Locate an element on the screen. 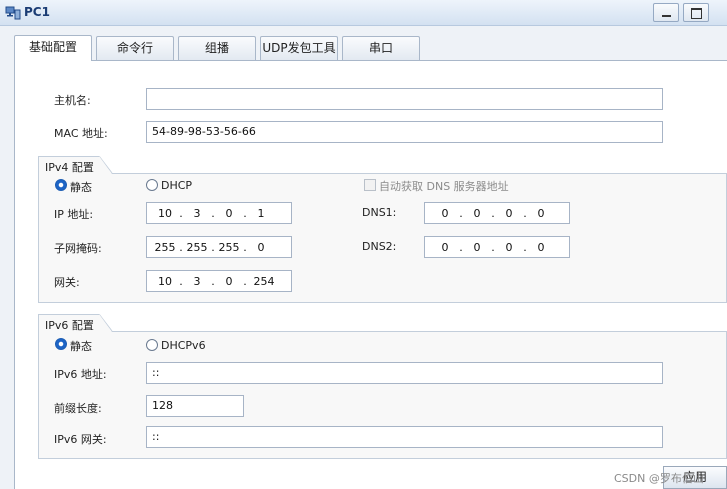 The width and height of the screenshot is (727, 489). prefix-length-label: 前缀长度: is located at coordinates (78, 408).